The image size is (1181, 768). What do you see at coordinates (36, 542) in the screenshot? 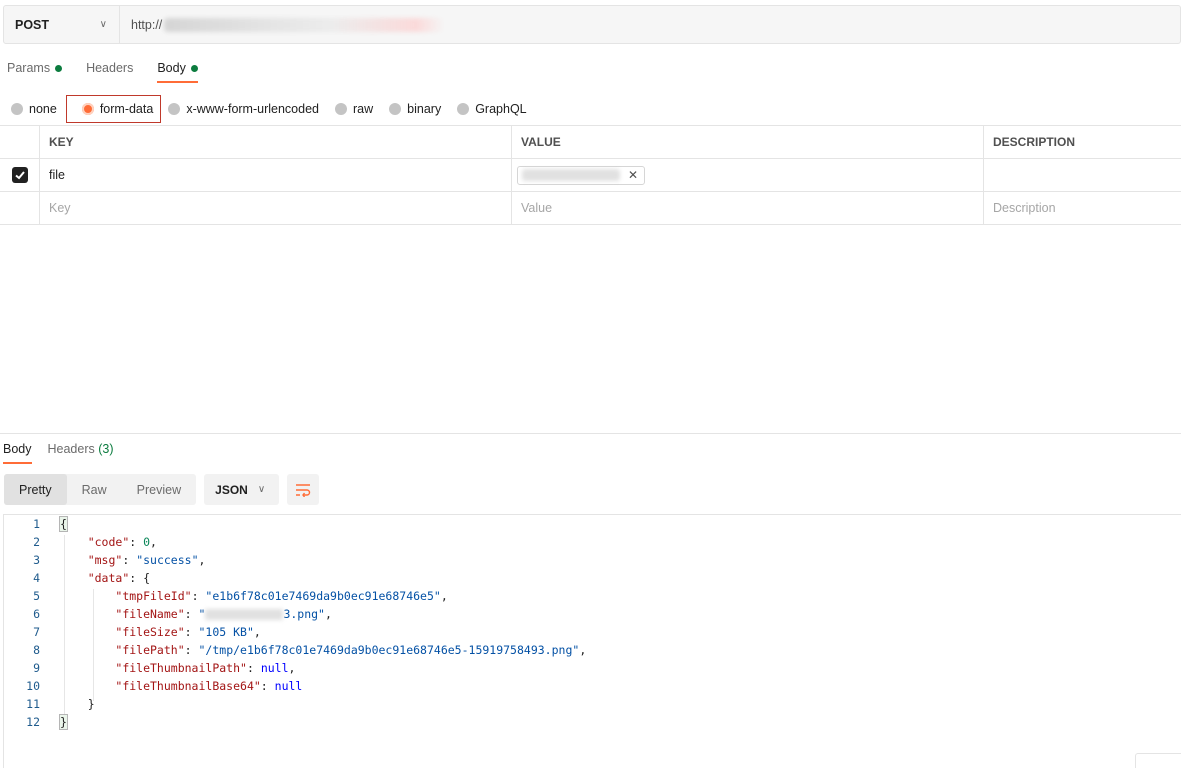
I see `line-number: 2` at bounding box center [36, 542].